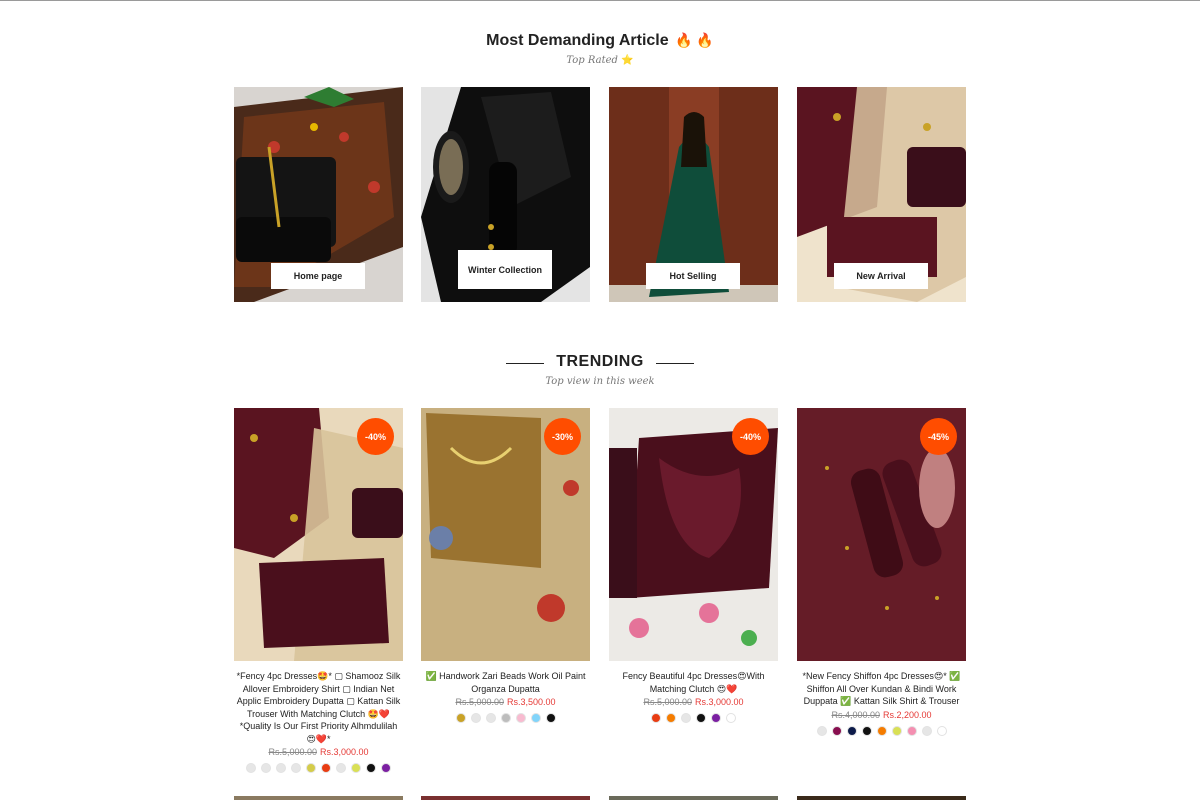 The height and width of the screenshot is (800, 1200). Describe the element at coordinates (505, 194) in the screenshot. I see `category-card-winter: Winter Collection` at that location.